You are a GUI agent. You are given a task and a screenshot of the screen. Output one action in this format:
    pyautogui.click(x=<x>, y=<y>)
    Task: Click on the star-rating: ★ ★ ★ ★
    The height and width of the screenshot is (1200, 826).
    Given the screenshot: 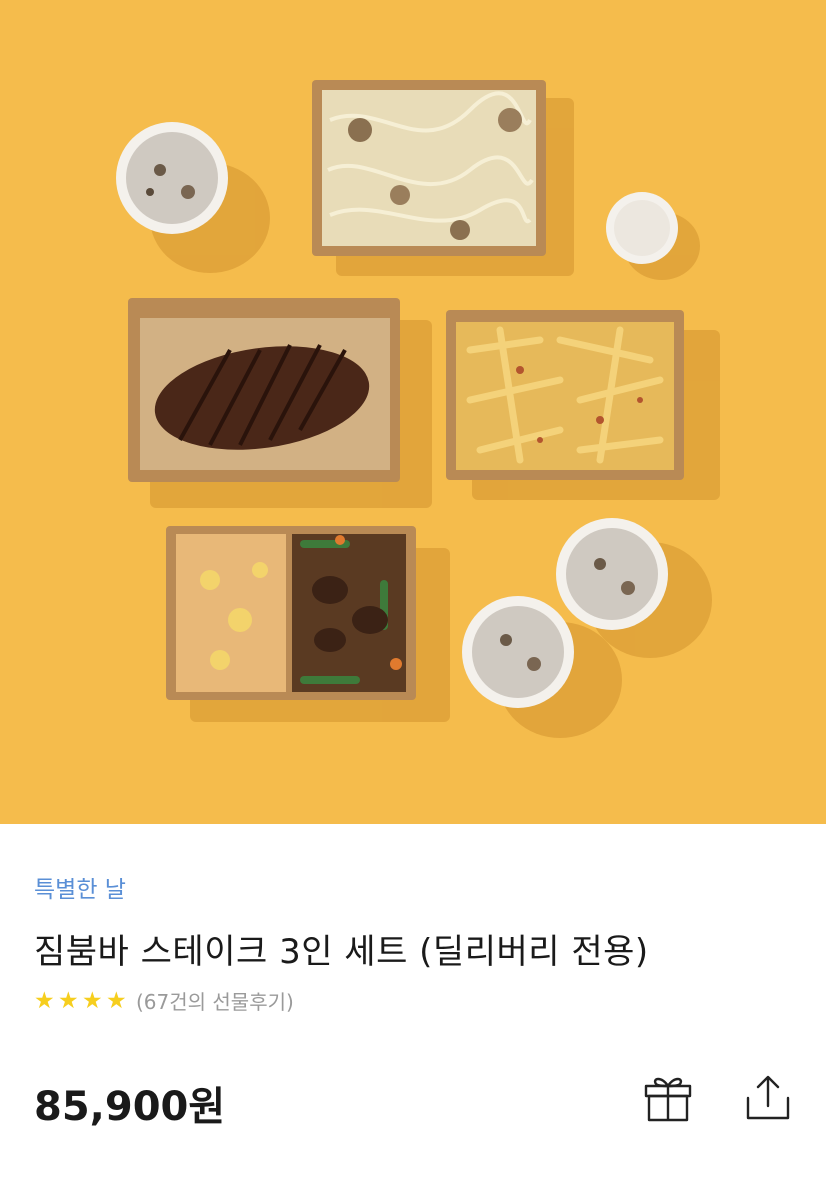 What is the action you would take?
    pyautogui.click(x=82, y=1001)
    